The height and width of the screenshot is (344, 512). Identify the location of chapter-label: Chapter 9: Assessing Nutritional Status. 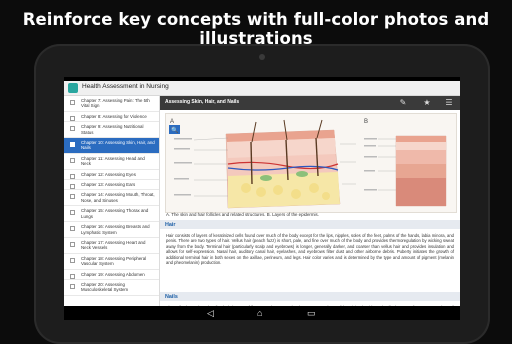
(112, 129).